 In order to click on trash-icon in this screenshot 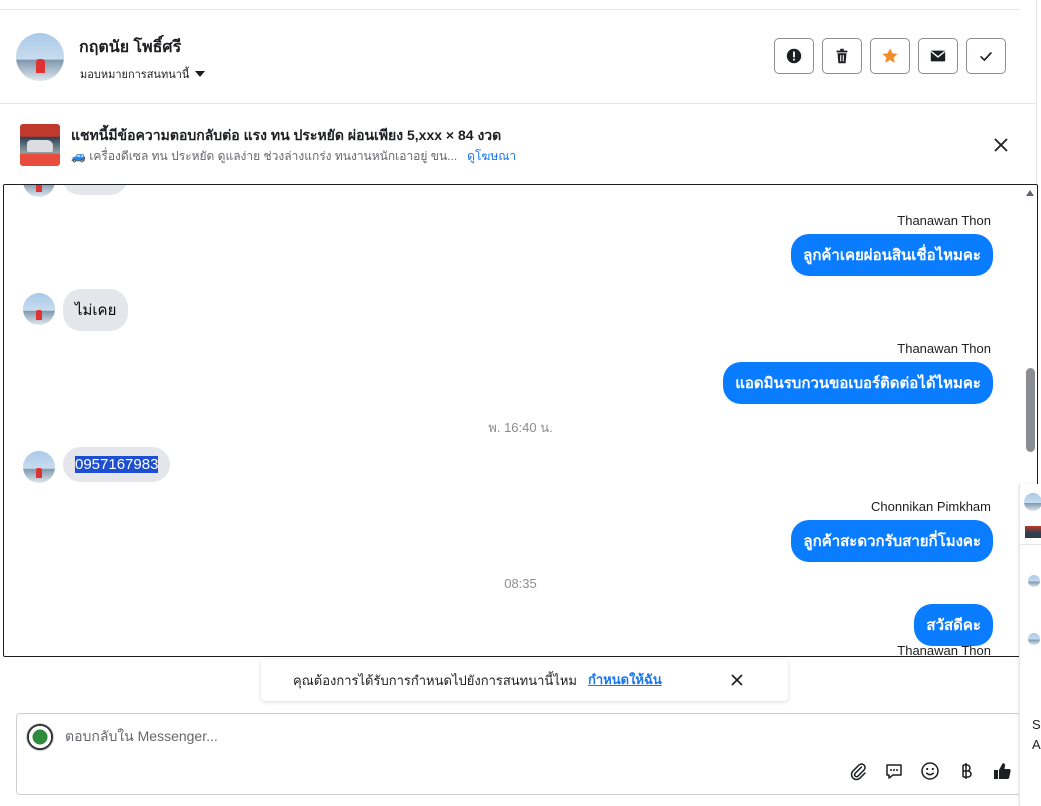, I will do `click(842, 56)`.